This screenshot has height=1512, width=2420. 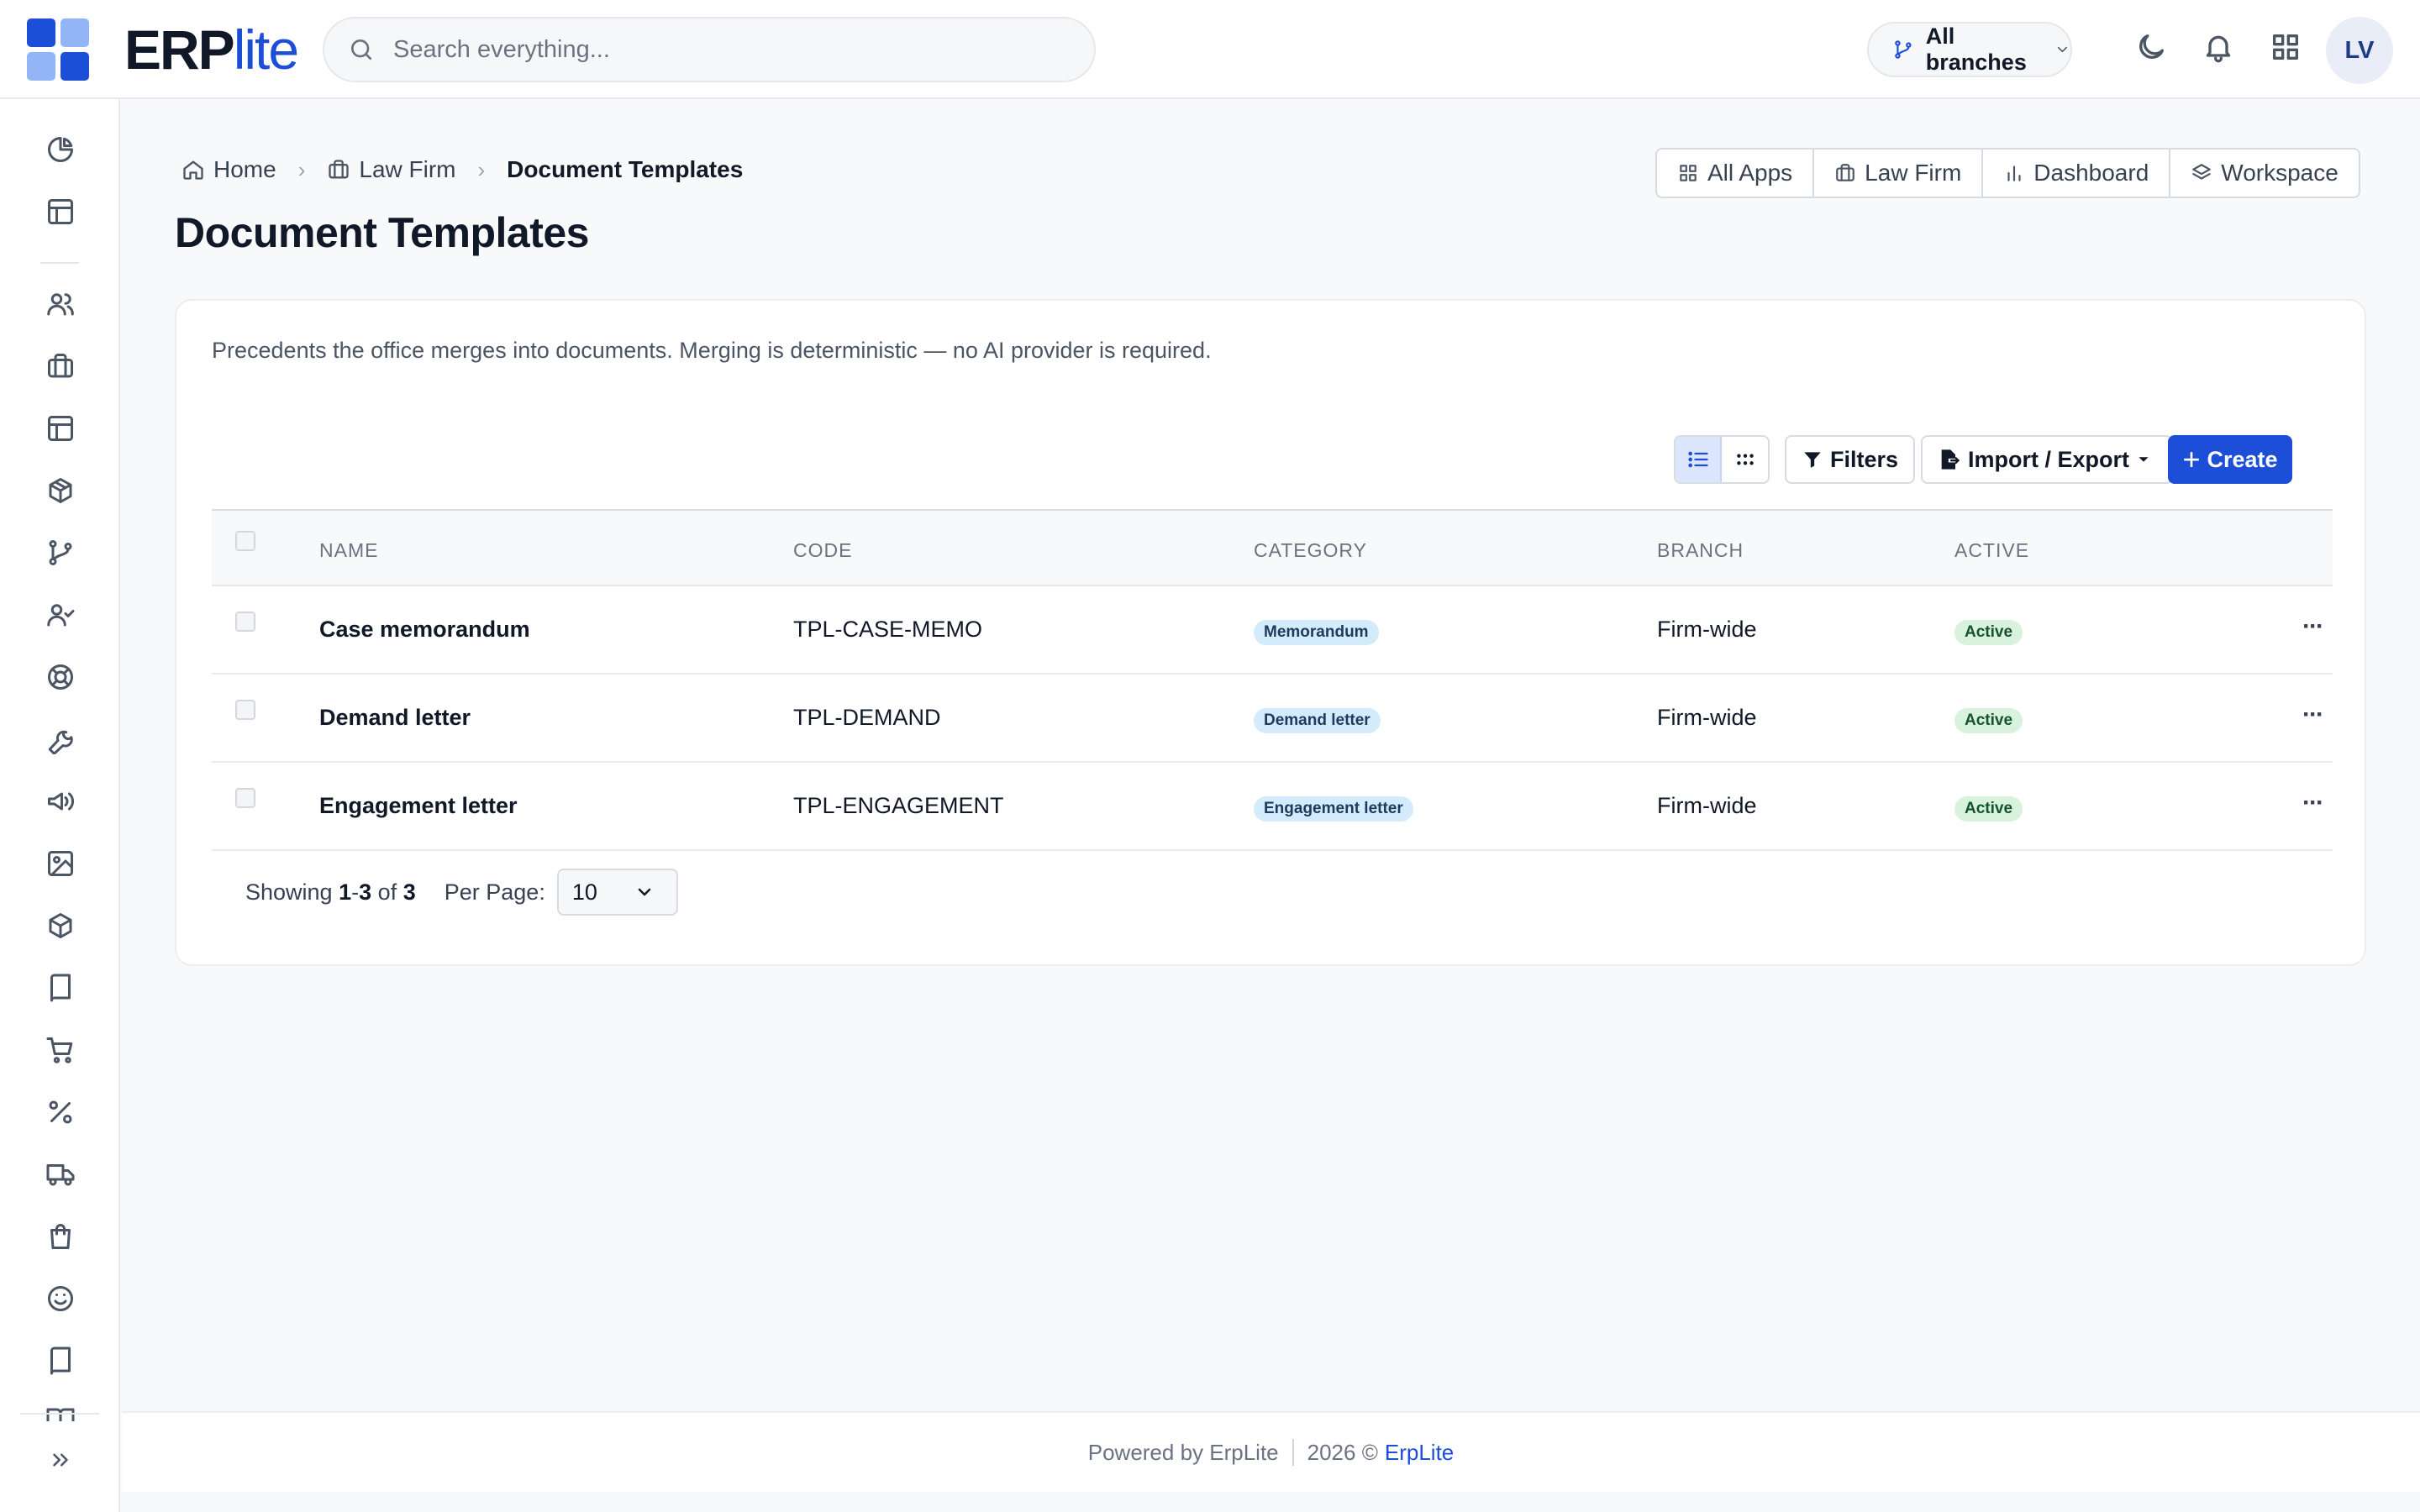 I want to click on branch-selector: All branches, so click(x=1970, y=49).